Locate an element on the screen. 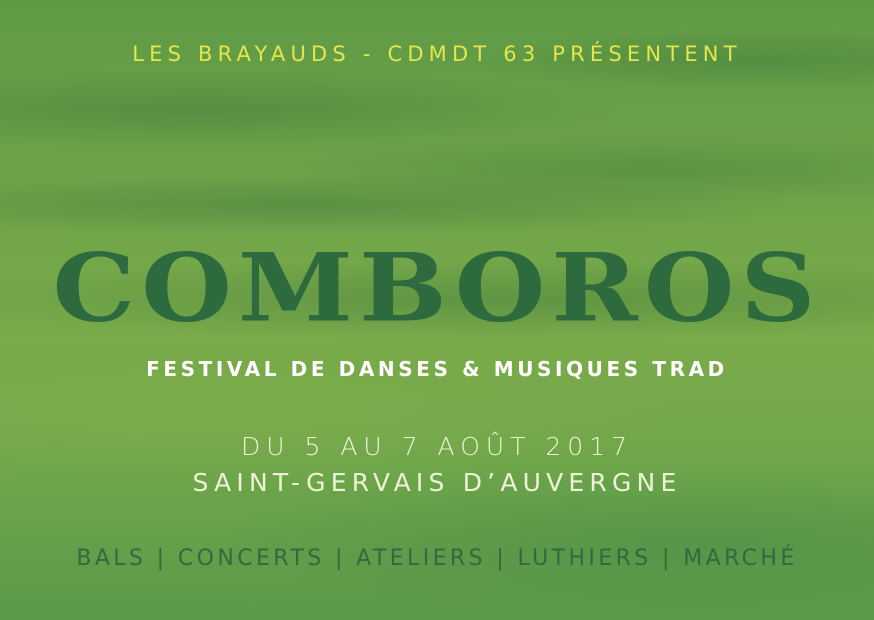 The height and width of the screenshot is (620, 874). festival-location: SAINT-GERVAIS D’AUVERGNE is located at coordinates (437, 482).